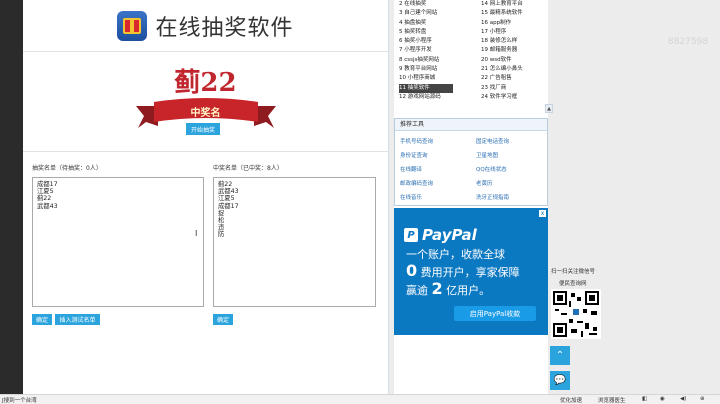 This screenshot has width=720, height=404. What do you see at coordinates (491, 169) in the screenshot?
I see `tool-link: QQ在线状态` at bounding box center [491, 169].